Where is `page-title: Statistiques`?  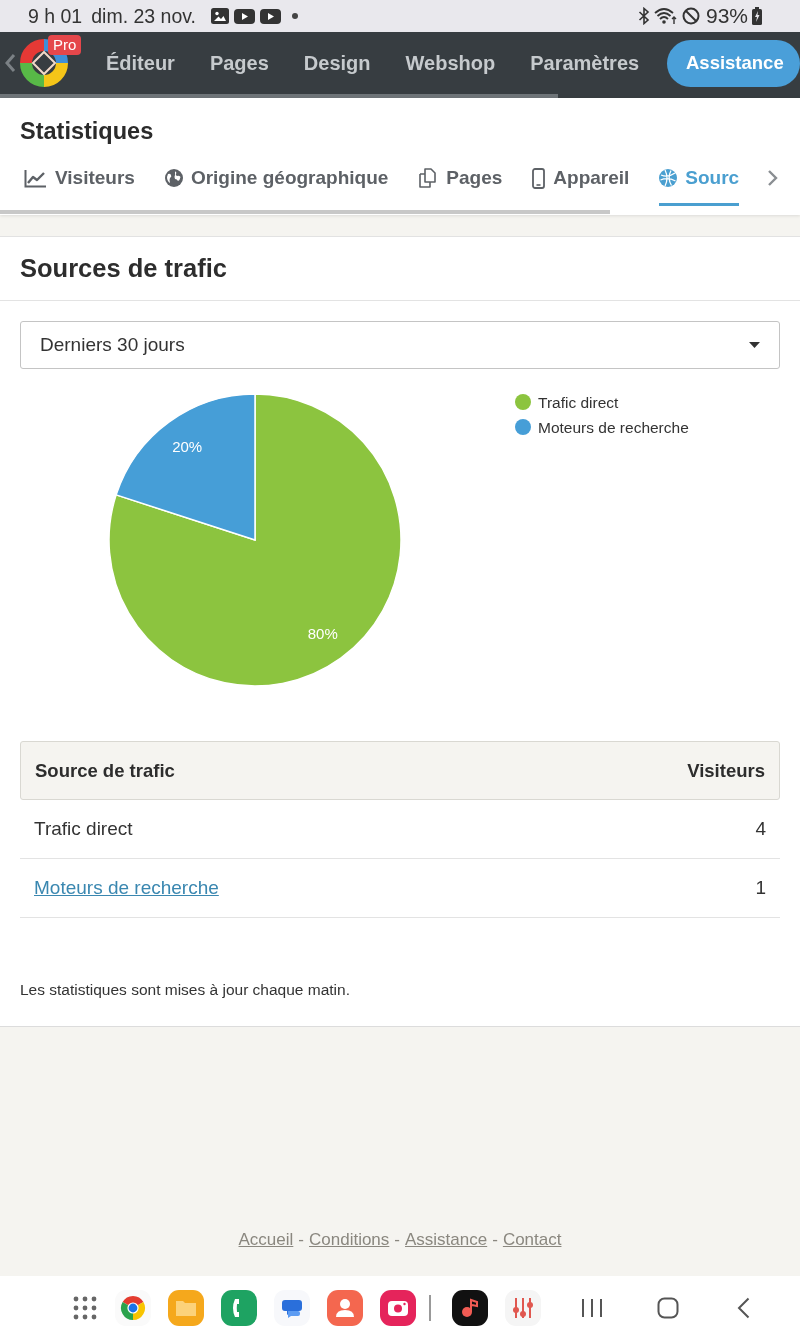
page-title: Statistiques is located at coordinates (87, 131).